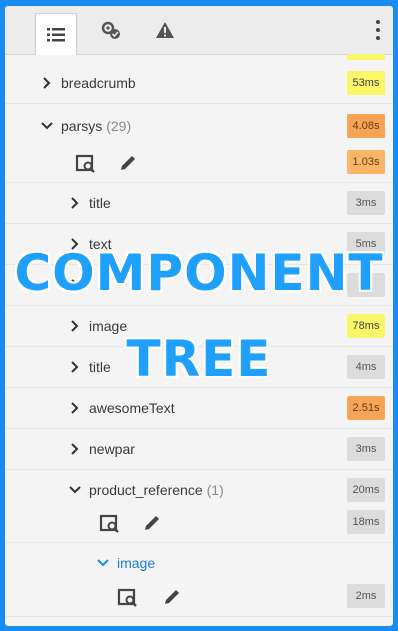 This screenshot has height=631, width=398. What do you see at coordinates (366, 408) in the screenshot?
I see `timing-badge: 2.51s` at bounding box center [366, 408].